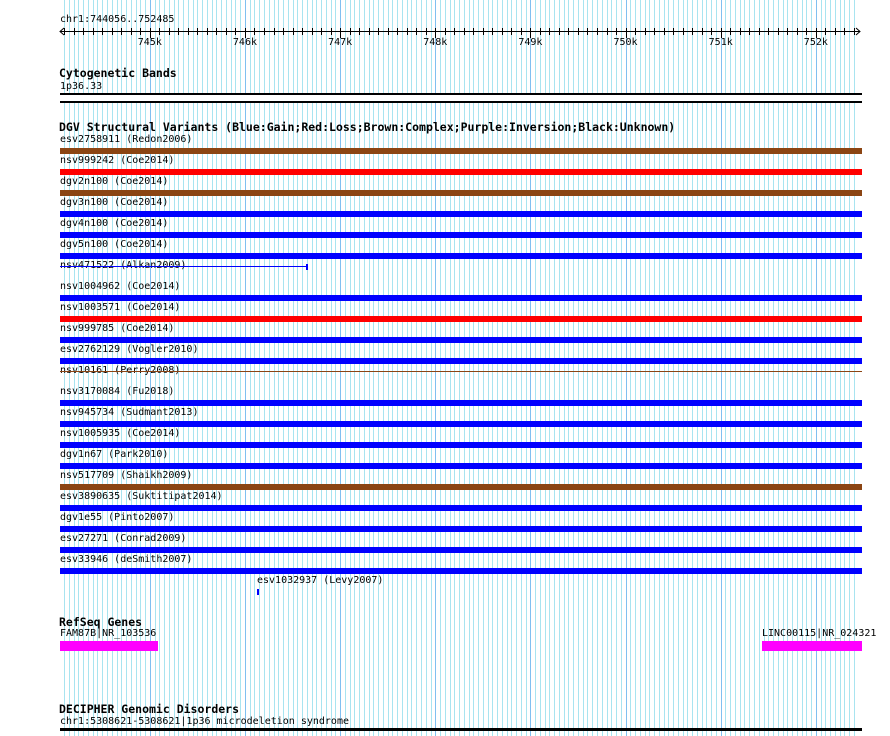  Describe the element at coordinates (117, 328) in the screenshot. I see `variant-label: nsv999785 (Coe2014)` at that location.